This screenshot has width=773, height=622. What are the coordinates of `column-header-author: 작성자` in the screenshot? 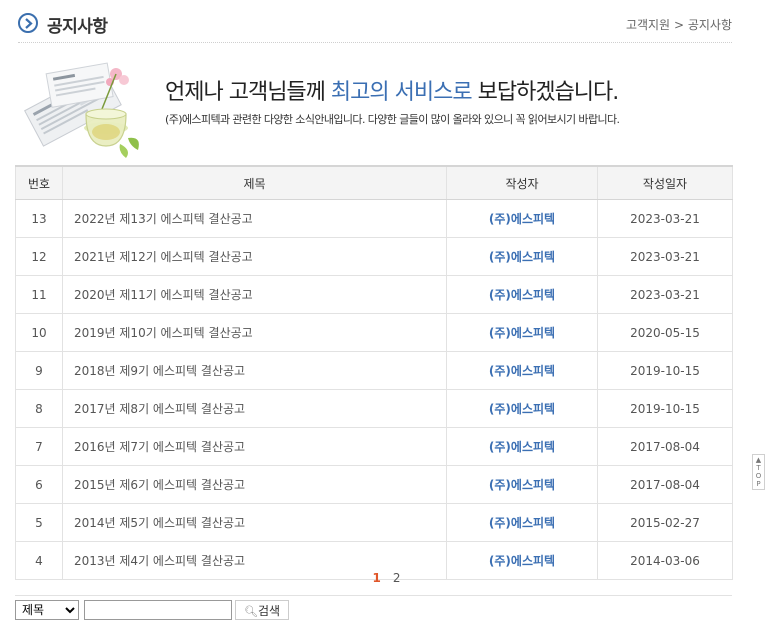 It's located at (522, 182).